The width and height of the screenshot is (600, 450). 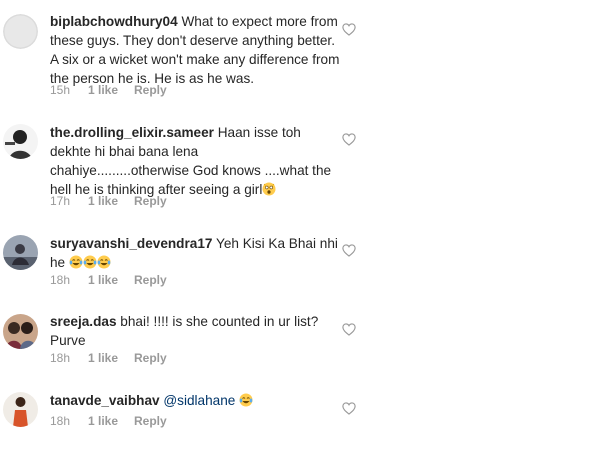 I want to click on comment-username: suryavanshi_devendra17, so click(x=131, y=243).